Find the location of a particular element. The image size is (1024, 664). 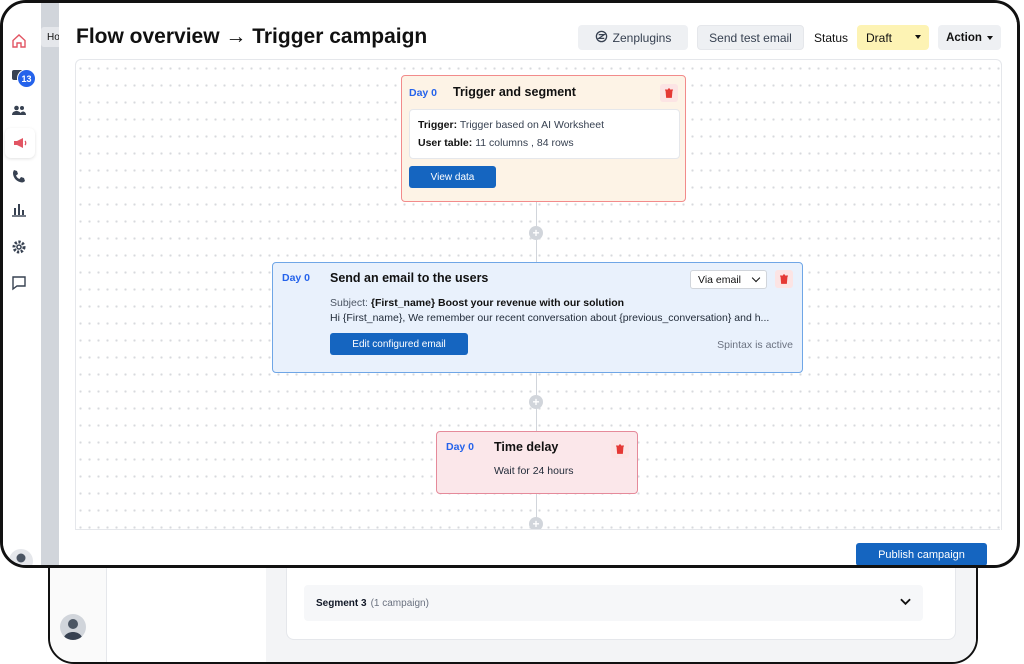

action-label: Action is located at coordinates (964, 37).